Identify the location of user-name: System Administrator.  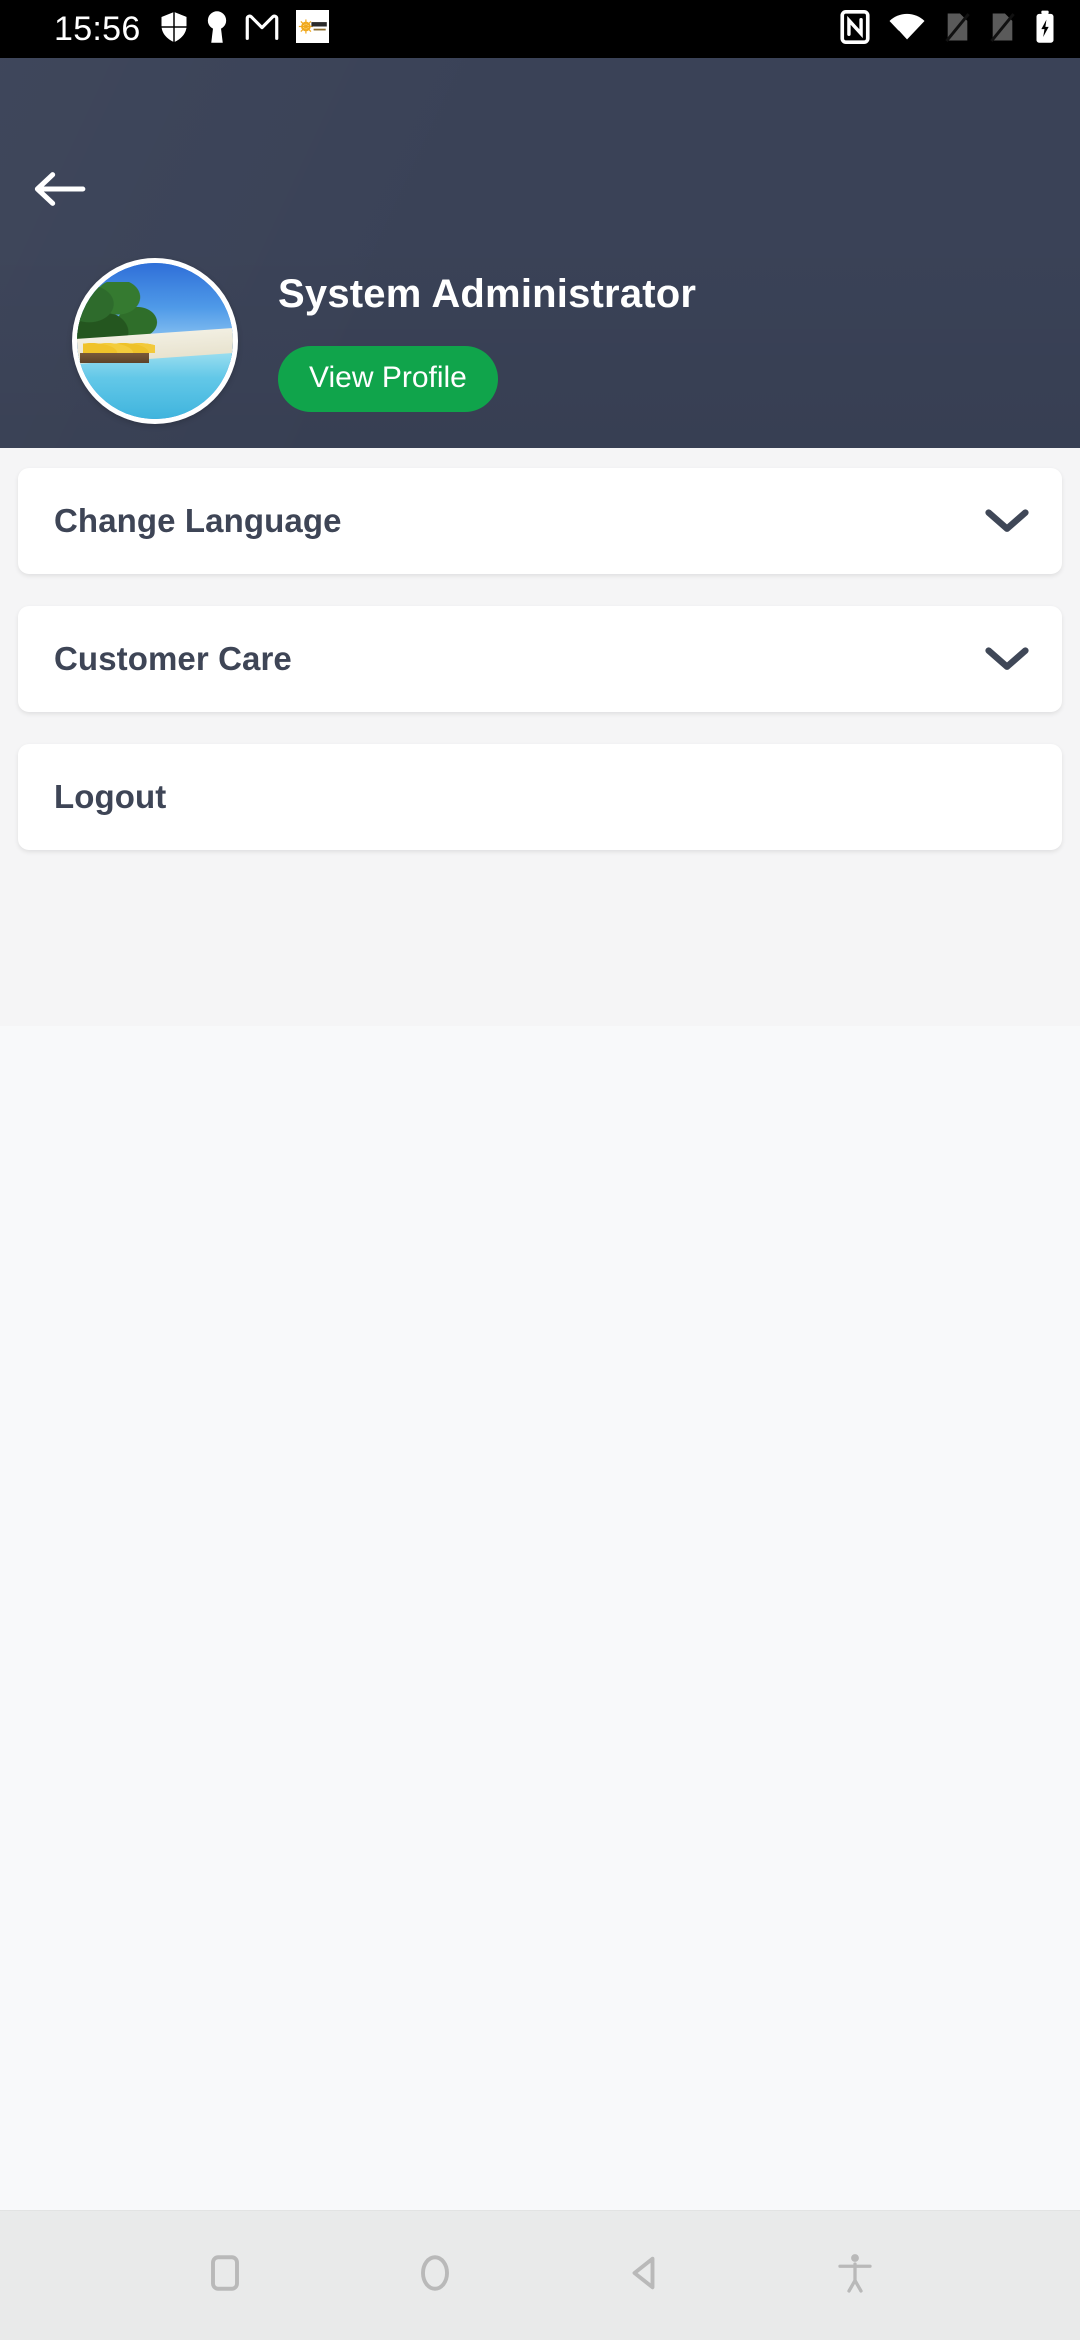
(487, 294).